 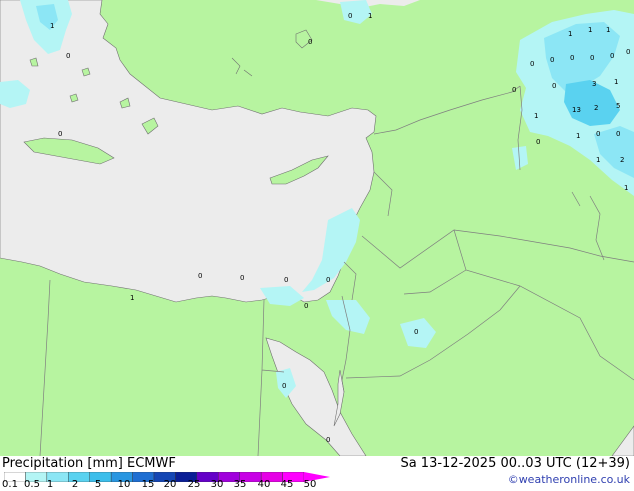 What do you see at coordinates (75, 484) in the screenshot?
I see `scale-tick-label: 2` at bounding box center [75, 484].